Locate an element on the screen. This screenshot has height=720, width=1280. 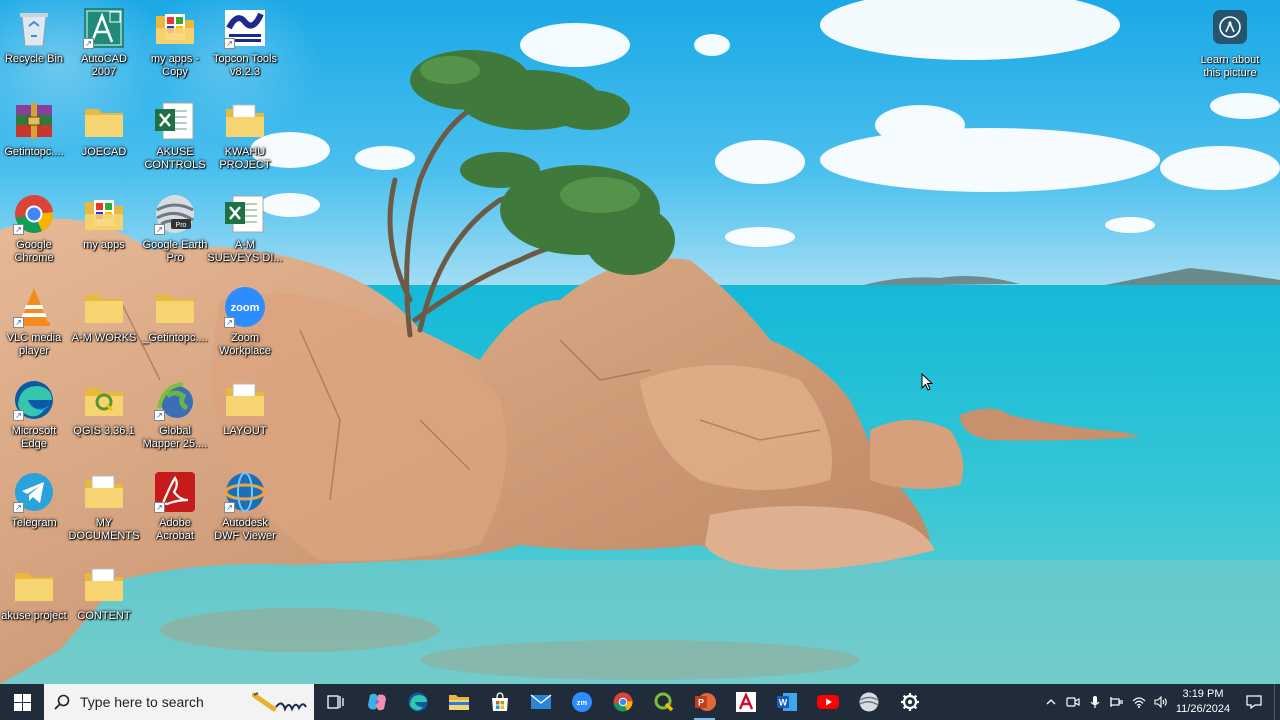
desktop-icon-label: A-M WORKS is located at coordinates (104, 338).